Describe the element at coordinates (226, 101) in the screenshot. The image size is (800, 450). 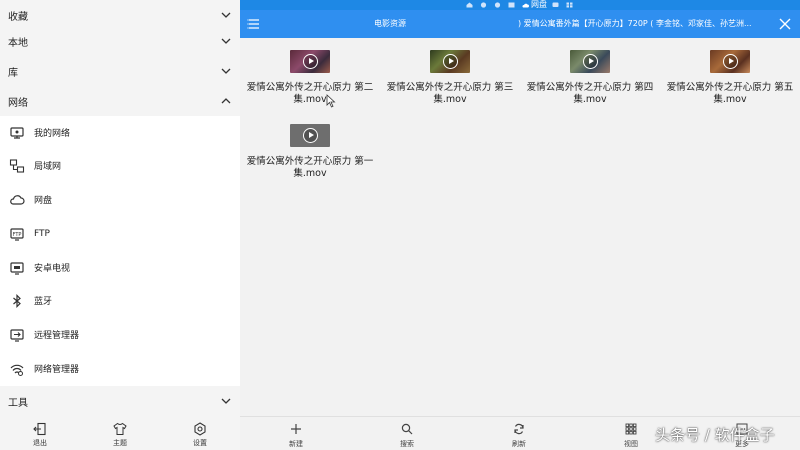
I see `chevron-up-icon` at that location.